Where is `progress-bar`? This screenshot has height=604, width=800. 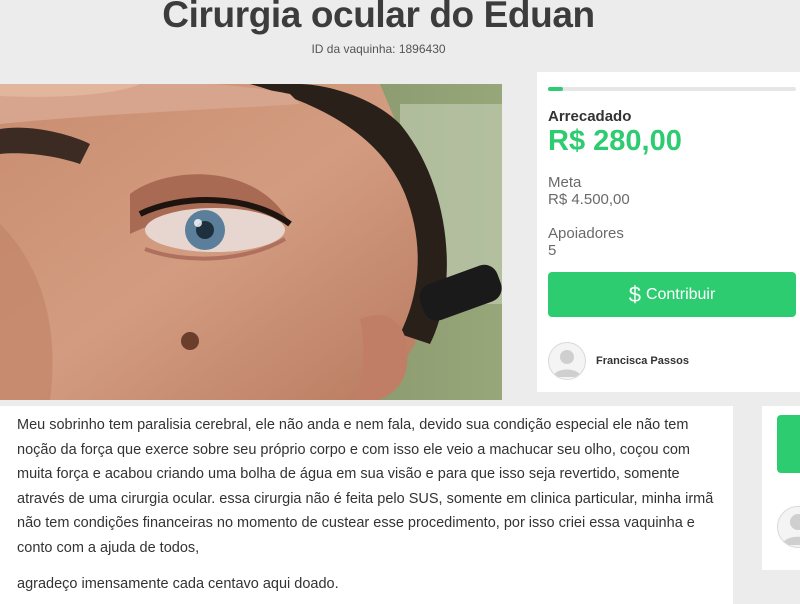
progress-bar is located at coordinates (672, 89).